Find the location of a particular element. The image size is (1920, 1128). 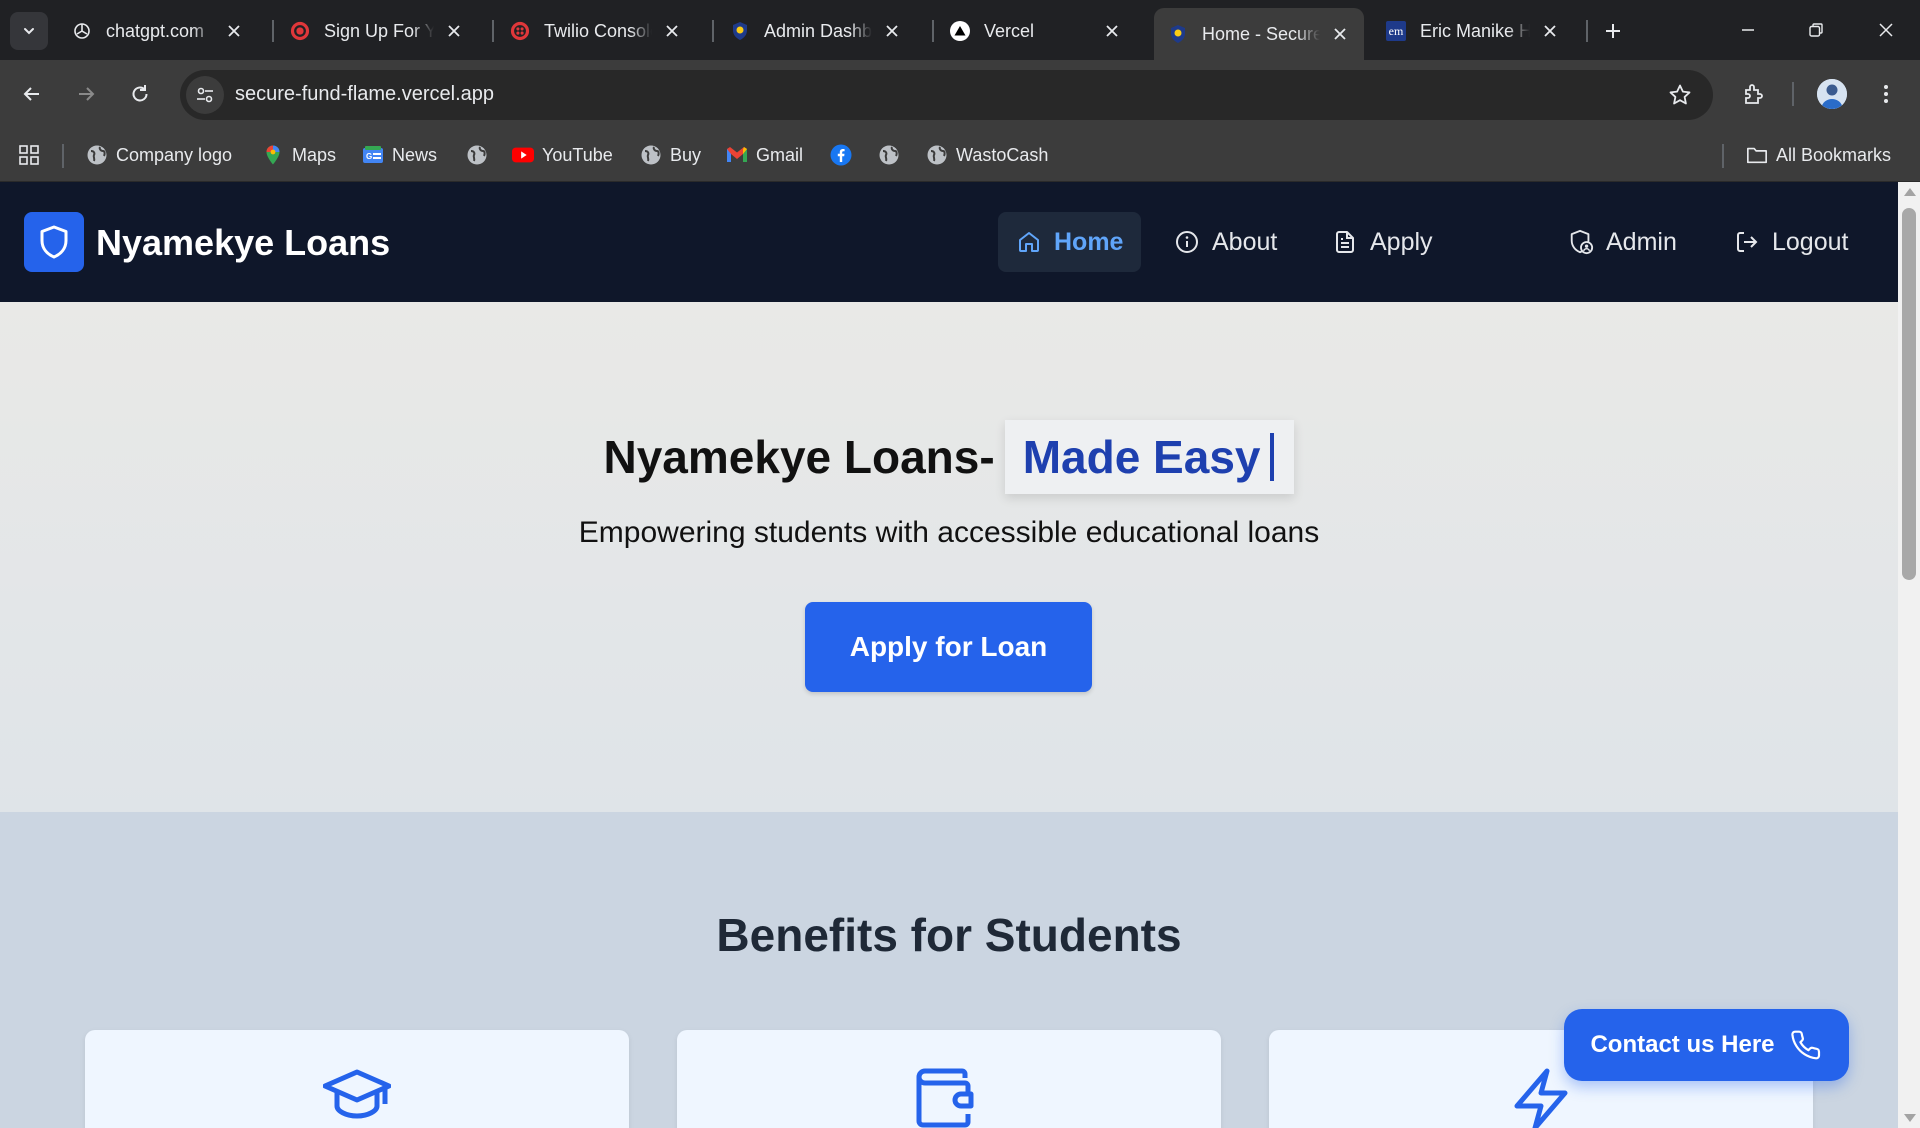

twilio-icon is located at coordinates (520, 31).